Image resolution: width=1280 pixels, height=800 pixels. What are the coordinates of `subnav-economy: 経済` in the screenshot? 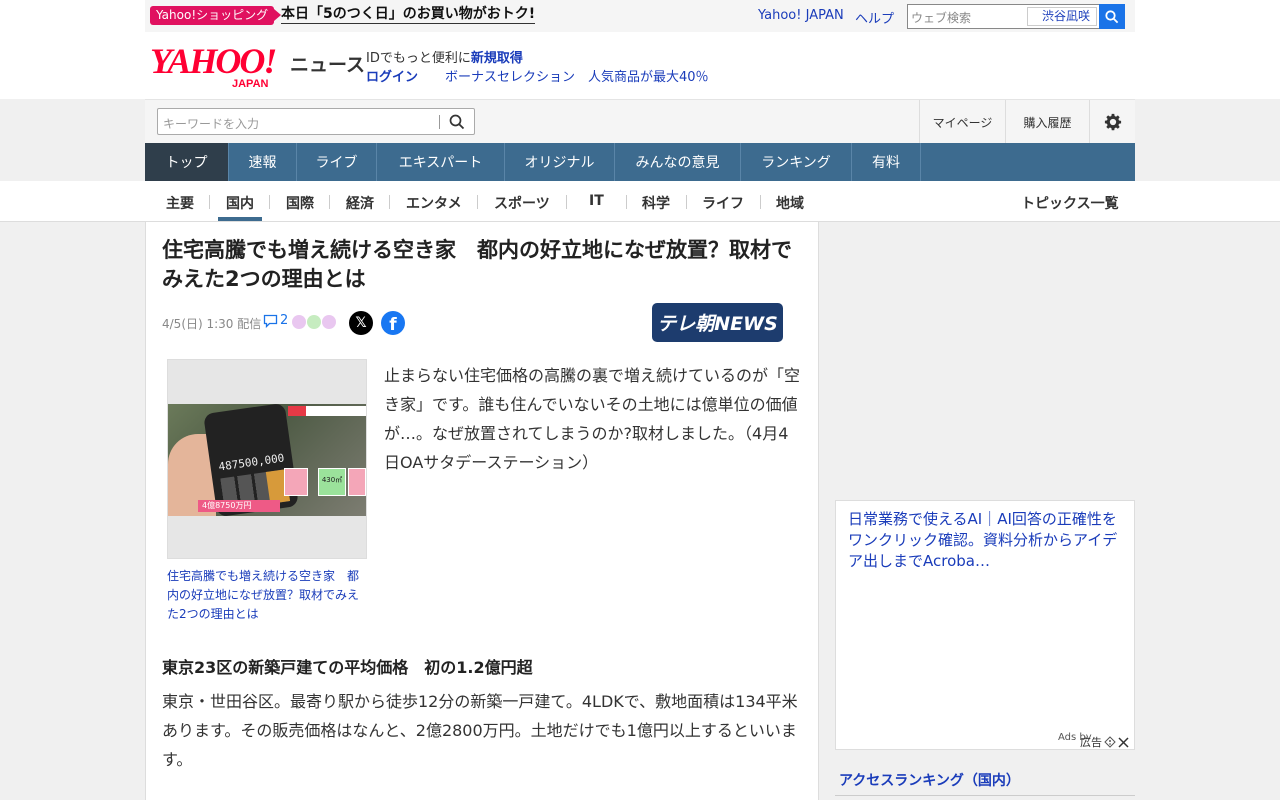 It's located at (360, 203).